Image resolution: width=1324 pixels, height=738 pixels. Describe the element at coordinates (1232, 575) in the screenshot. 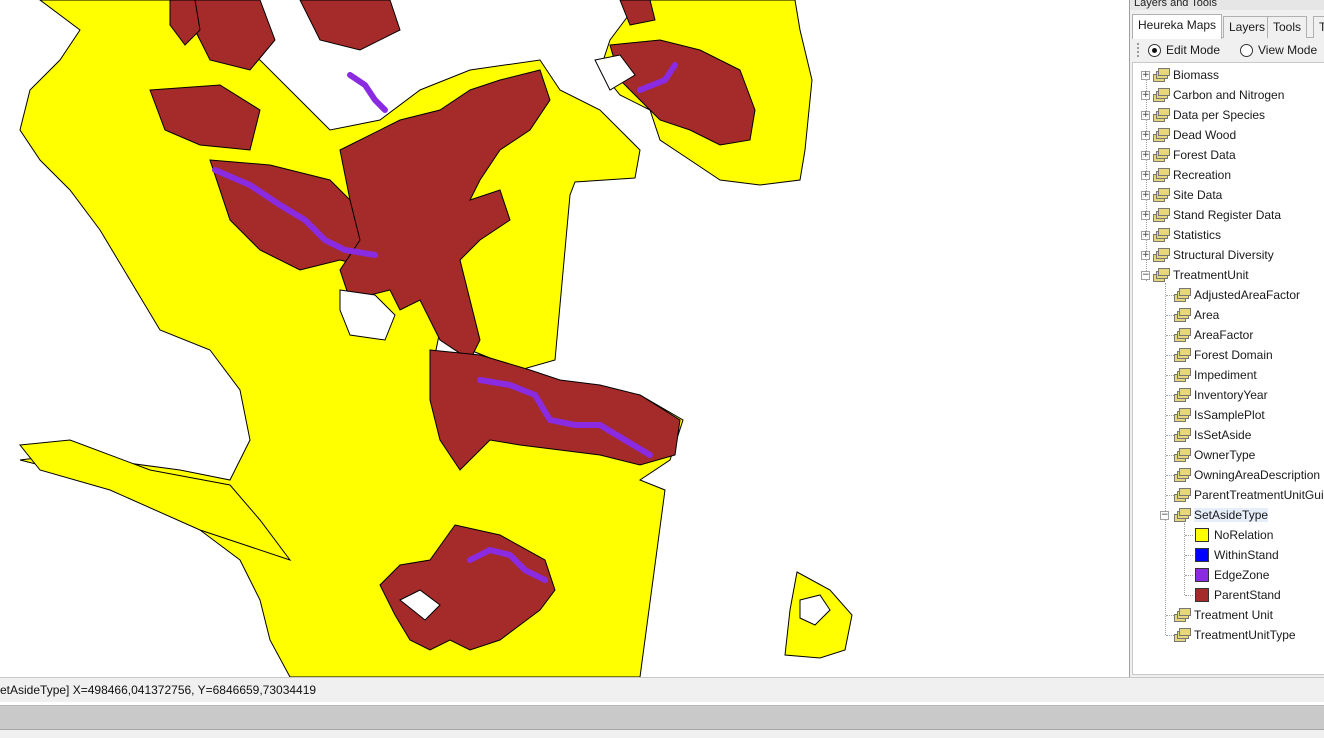

I see `legend-item-edgezone: EdgeZone` at that location.